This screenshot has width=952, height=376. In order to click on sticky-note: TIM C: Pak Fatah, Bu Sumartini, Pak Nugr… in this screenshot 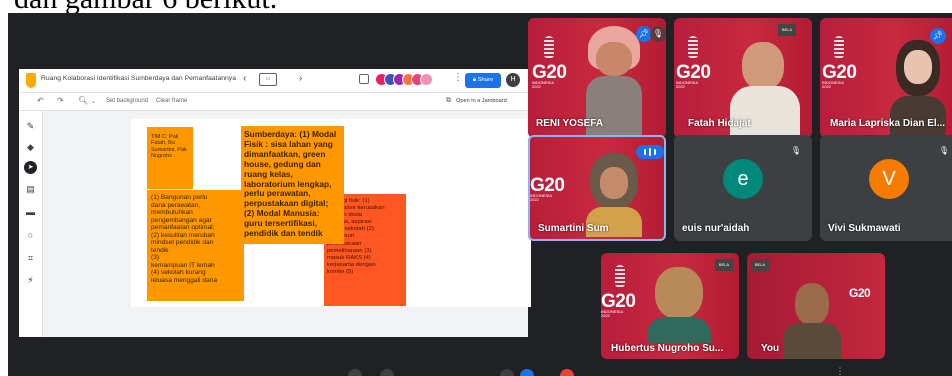, I will do `click(170, 158)`.